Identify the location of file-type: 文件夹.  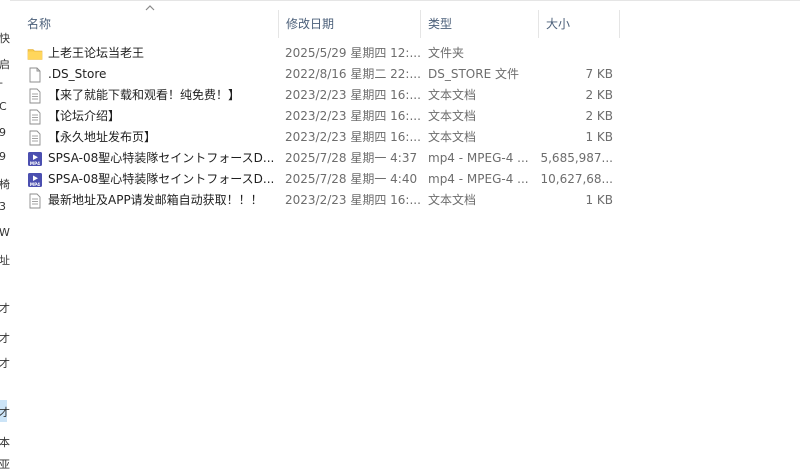
(446, 53).